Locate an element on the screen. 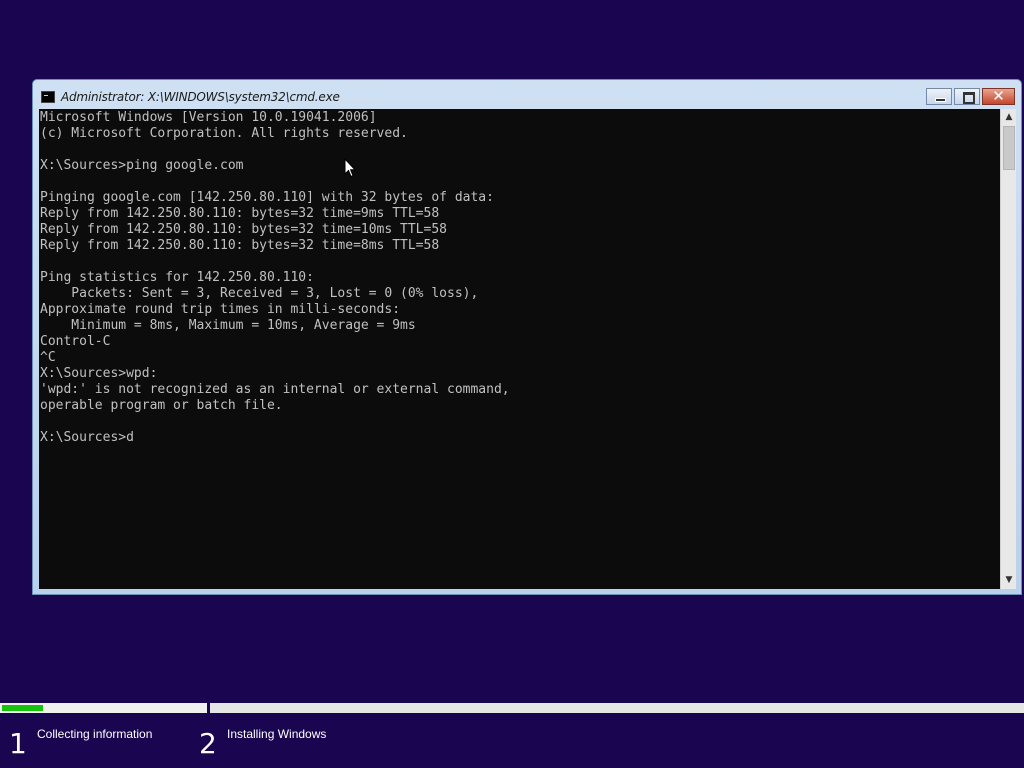  maximize-button is located at coordinates (967, 96).